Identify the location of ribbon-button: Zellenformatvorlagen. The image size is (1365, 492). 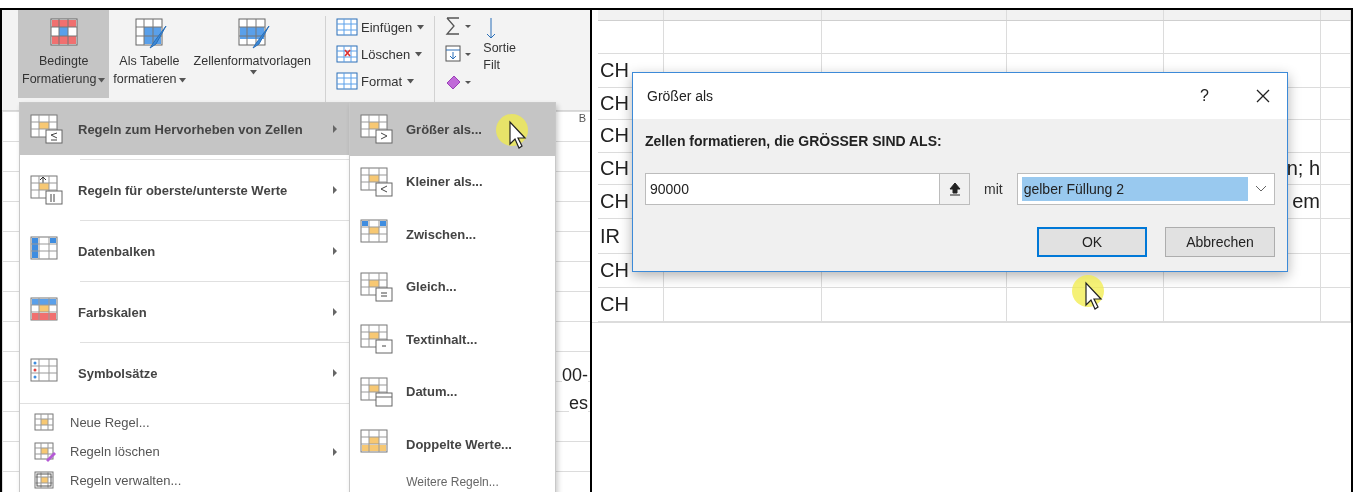
(252, 54).